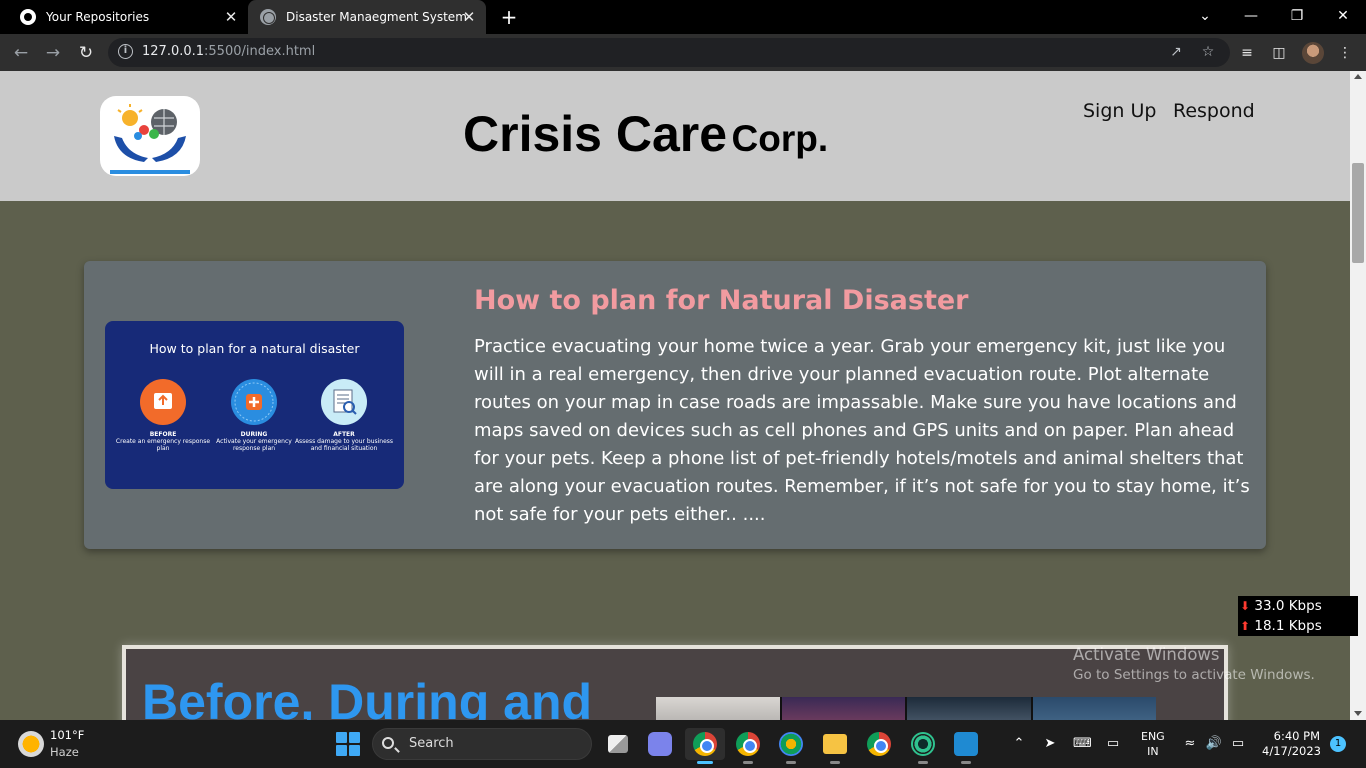 The image size is (1366, 768). Describe the element at coordinates (21, 53) in the screenshot. I see `back-arrow-icon: ←` at that location.